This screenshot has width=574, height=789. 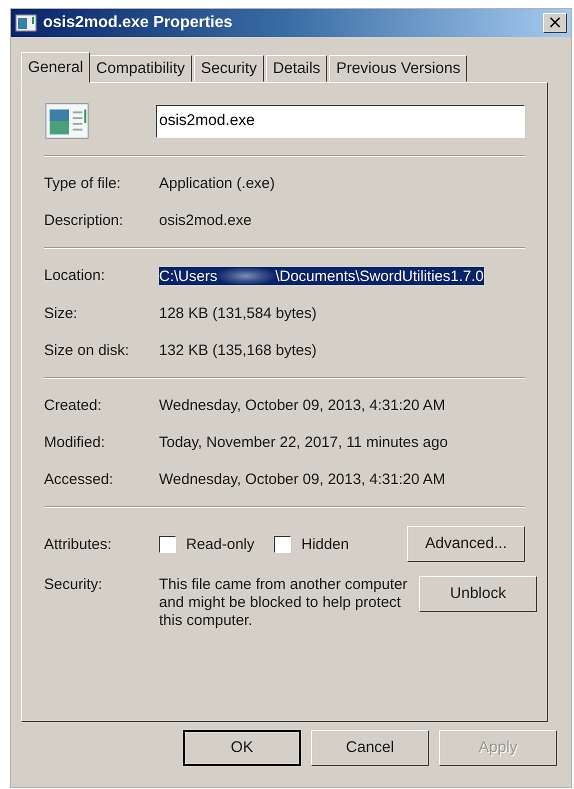 I want to click on tab: Details, so click(x=297, y=68).